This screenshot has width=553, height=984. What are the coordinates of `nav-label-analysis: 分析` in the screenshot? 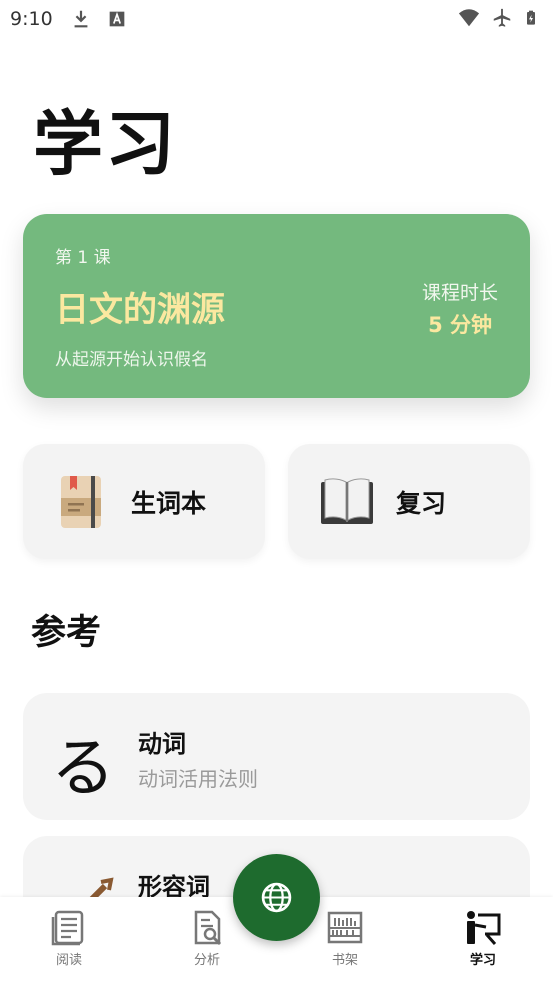 It's located at (206, 960).